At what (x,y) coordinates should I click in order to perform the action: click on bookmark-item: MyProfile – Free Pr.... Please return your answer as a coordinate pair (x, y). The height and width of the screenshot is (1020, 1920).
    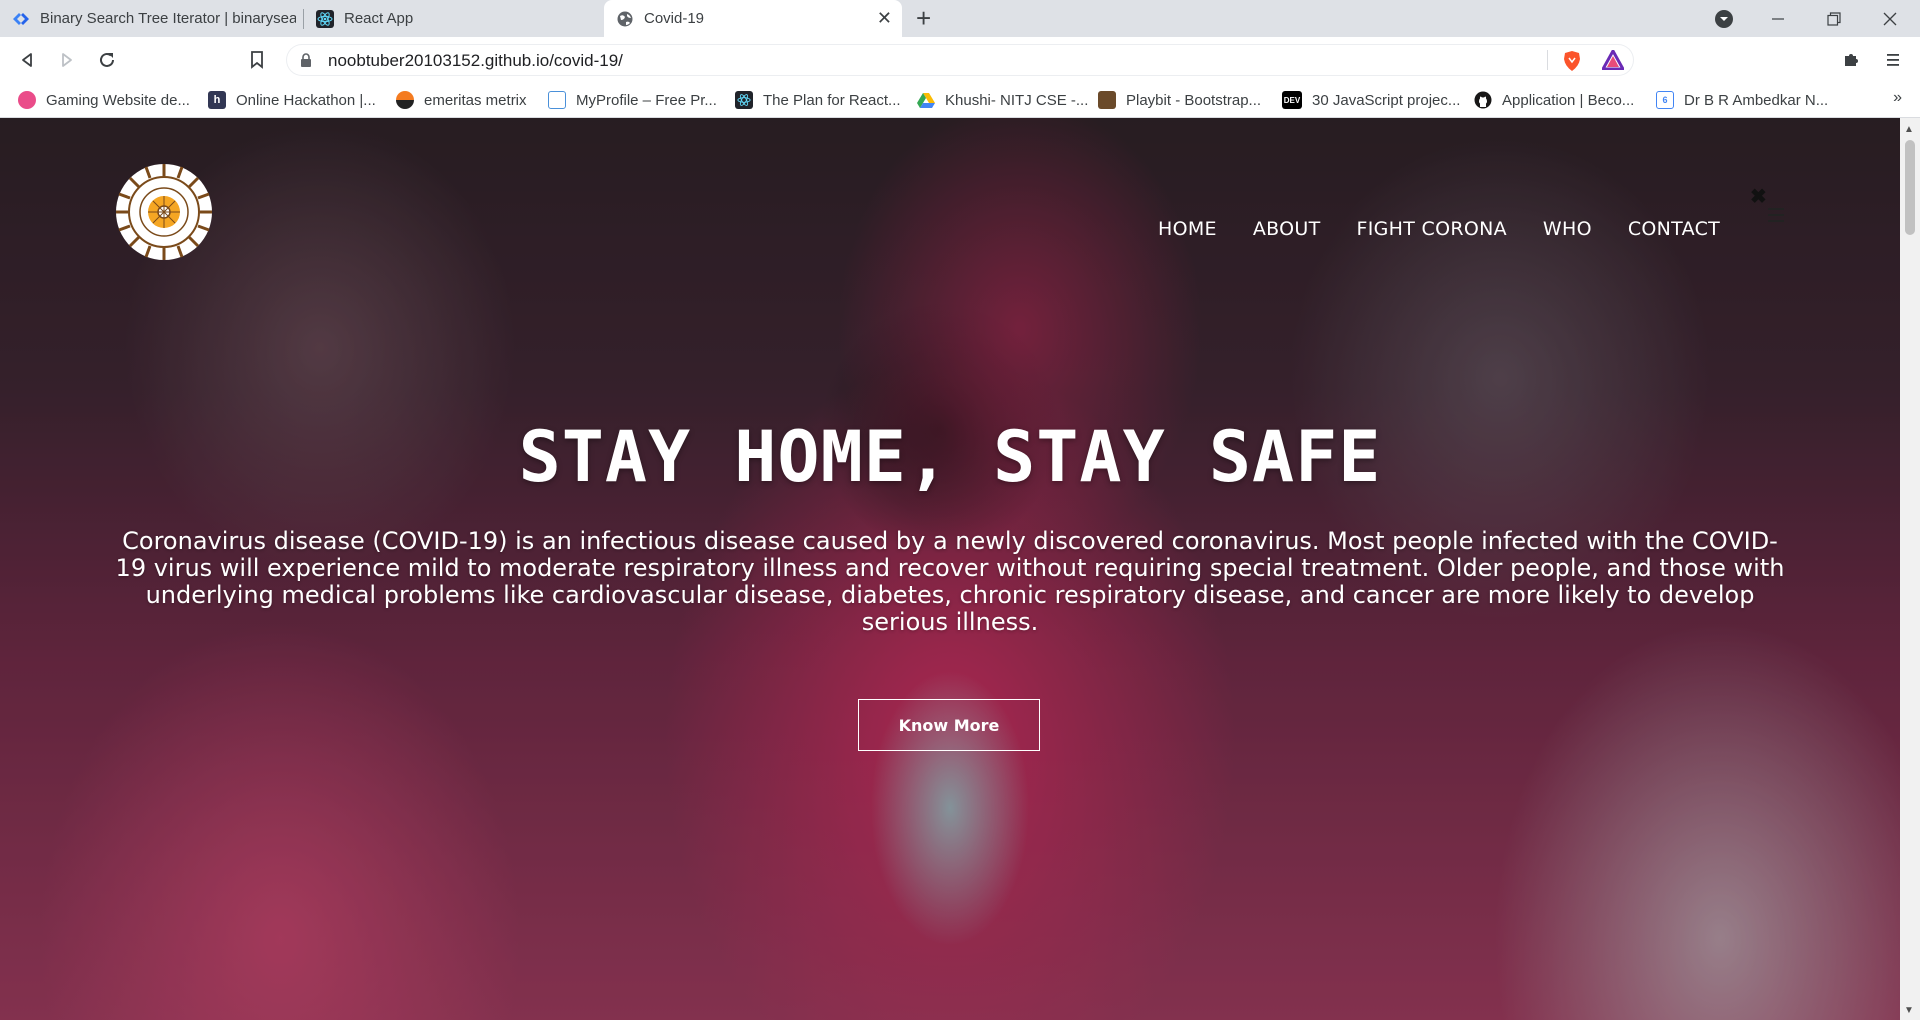
    Looking at the image, I should click on (632, 100).